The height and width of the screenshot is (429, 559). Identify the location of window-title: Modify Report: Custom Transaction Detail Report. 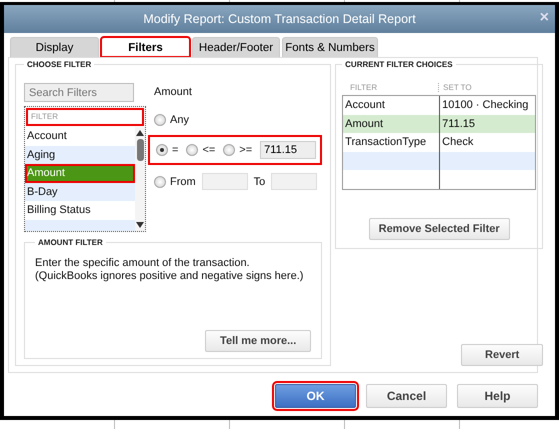
(279, 19).